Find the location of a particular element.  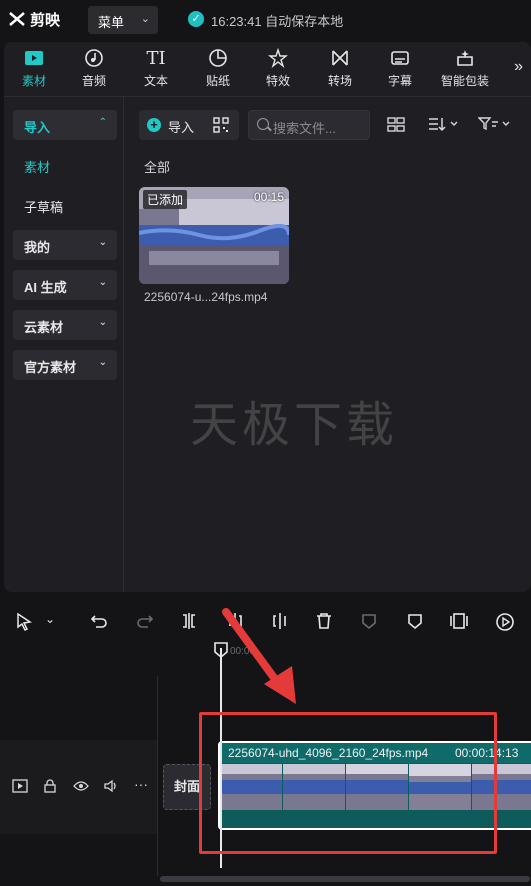

sidebar-item-label: 官方素材 is located at coordinates (50, 367).